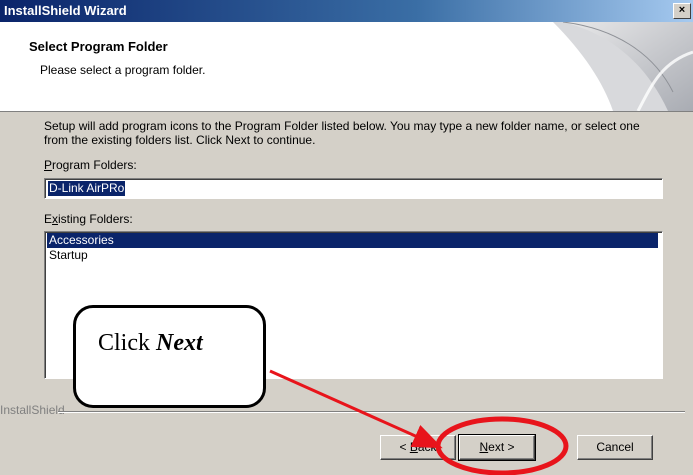  Describe the element at coordinates (356, 409) in the screenshot. I see `annotation-arrow` at that location.